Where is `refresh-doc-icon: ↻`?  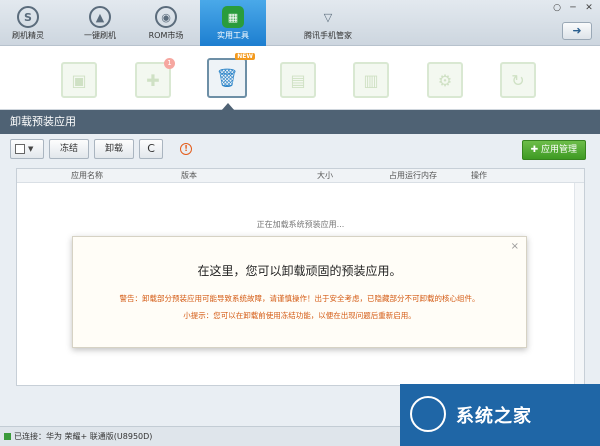 refresh-doc-icon: ↻ is located at coordinates (518, 80).